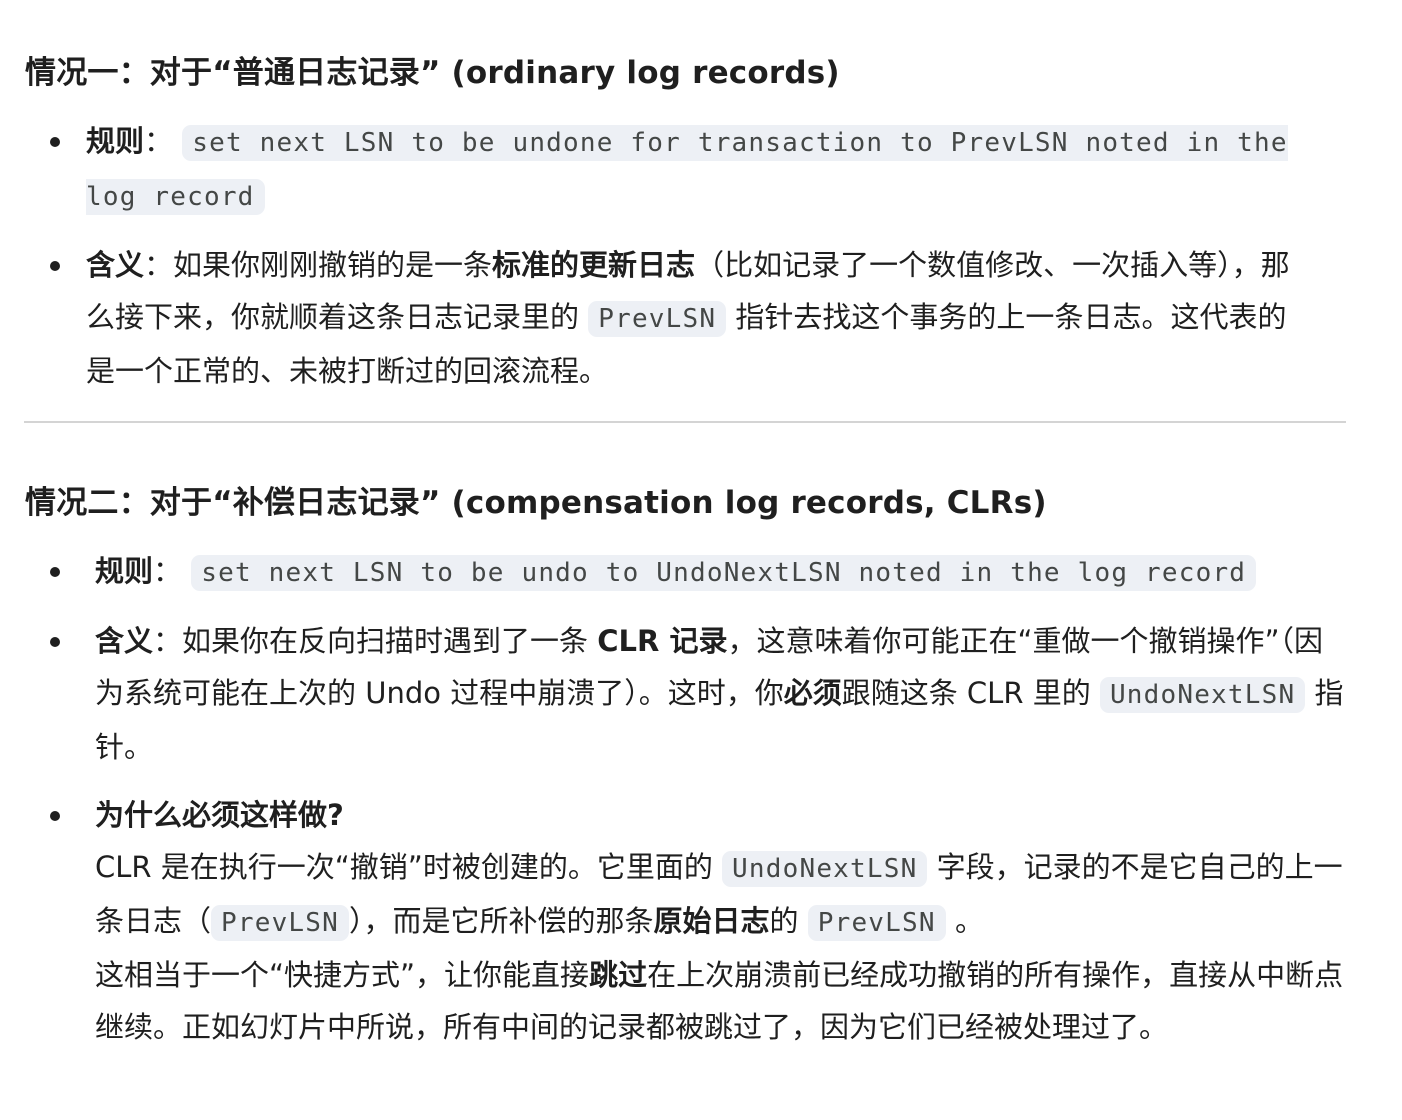 The height and width of the screenshot is (1120, 1402). What do you see at coordinates (970, 693) in the screenshot?
I see `meaning-text: 跟随这条 CLR 里的` at bounding box center [970, 693].